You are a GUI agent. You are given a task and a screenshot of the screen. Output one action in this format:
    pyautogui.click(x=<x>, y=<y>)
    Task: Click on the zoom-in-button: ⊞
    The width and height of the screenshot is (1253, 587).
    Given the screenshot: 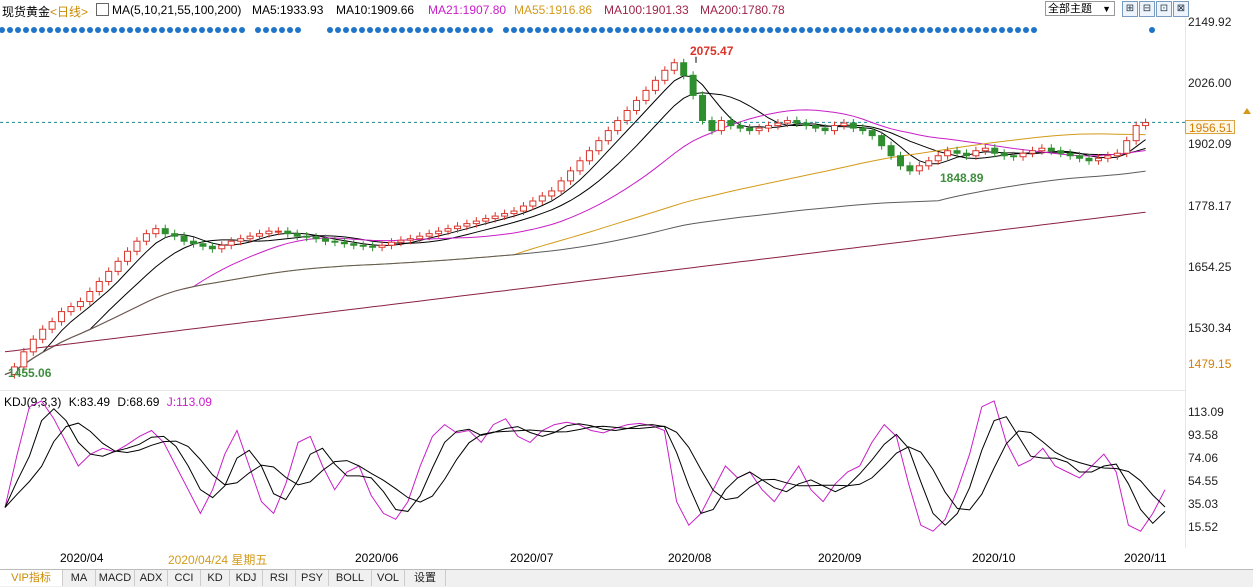 What is the action you would take?
    pyautogui.click(x=1130, y=9)
    